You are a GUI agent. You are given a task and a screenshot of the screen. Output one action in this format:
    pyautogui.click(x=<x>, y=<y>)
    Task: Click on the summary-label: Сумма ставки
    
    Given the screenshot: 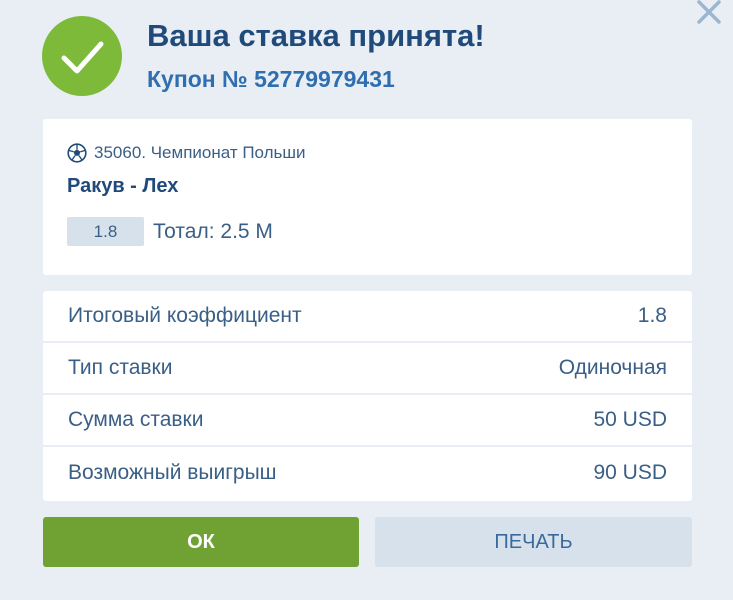 What is the action you would take?
    pyautogui.click(x=136, y=419)
    